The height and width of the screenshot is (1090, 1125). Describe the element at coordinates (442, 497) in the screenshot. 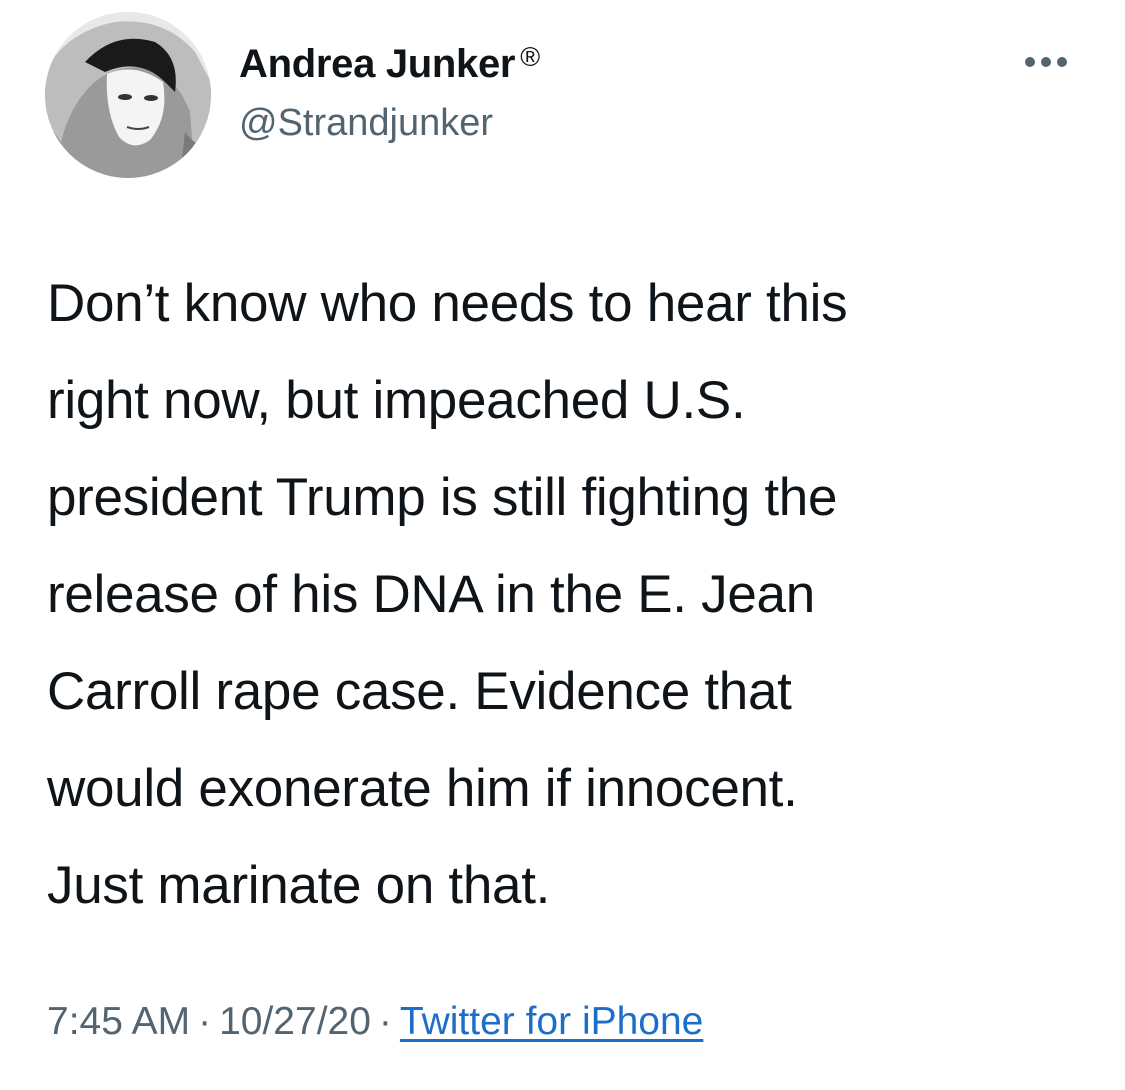

I see `tweet-text-line: president Trump is still fighting the` at that location.